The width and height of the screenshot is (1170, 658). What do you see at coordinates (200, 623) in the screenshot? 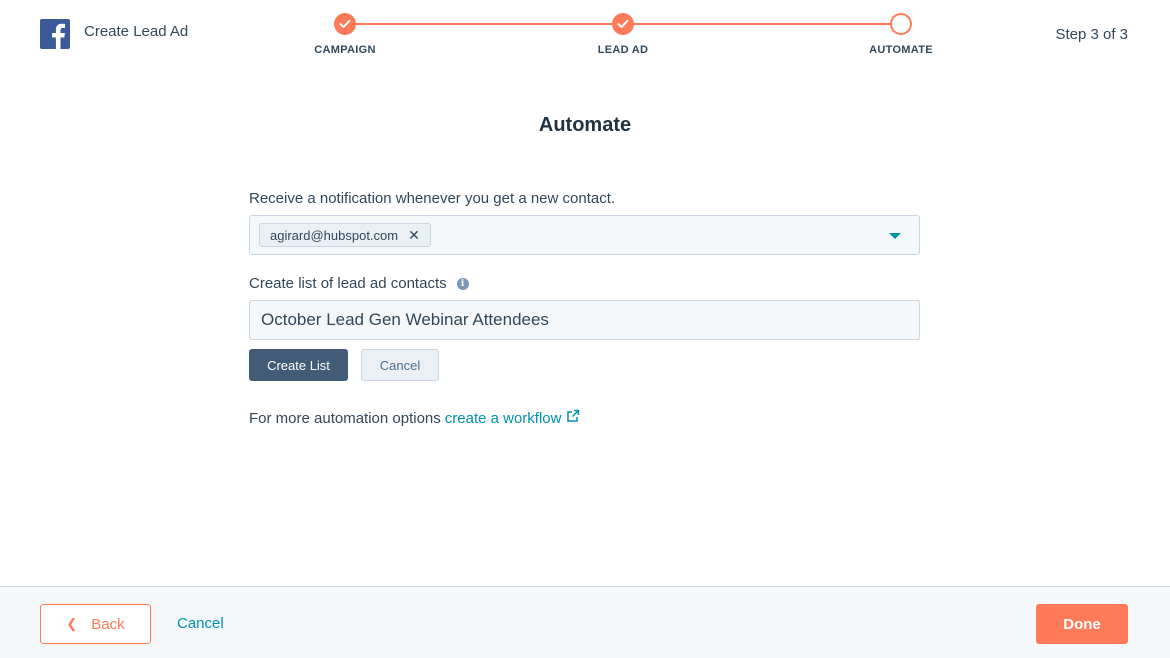
I see `cancel-link: Cancel` at bounding box center [200, 623].